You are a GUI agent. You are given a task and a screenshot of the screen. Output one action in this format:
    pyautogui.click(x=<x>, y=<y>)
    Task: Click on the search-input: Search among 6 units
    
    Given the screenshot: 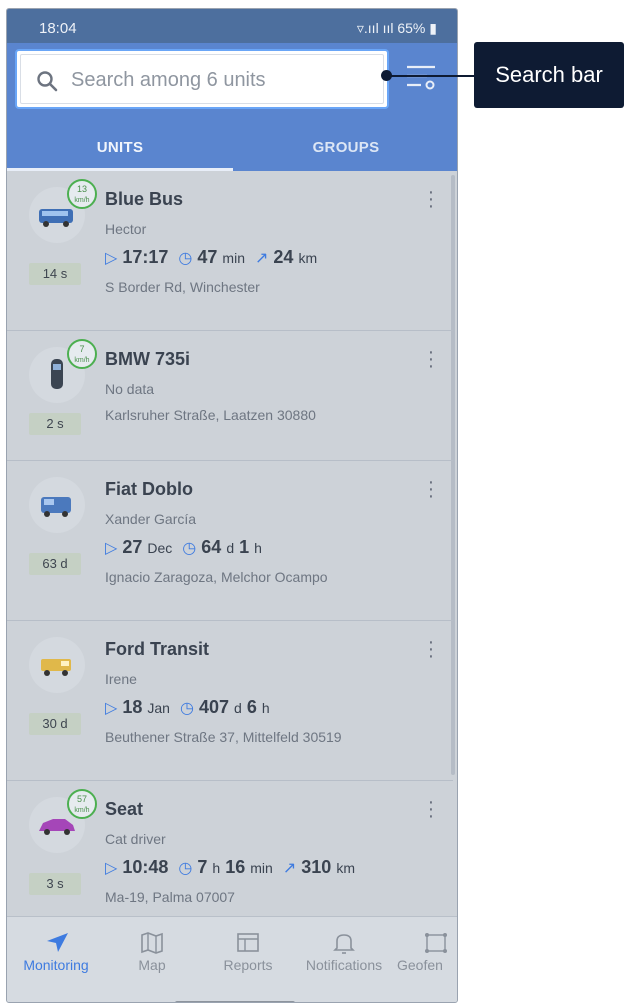 What is the action you would take?
    pyautogui.click(x=168, y=80)
    